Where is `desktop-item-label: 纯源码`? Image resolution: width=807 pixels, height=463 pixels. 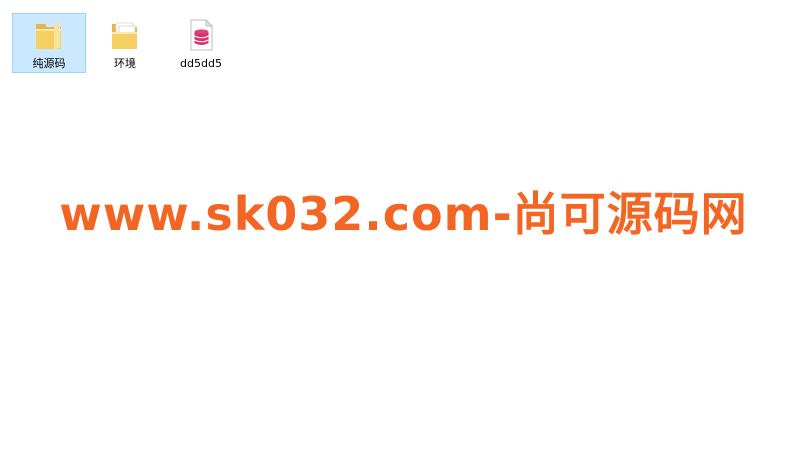 desktop-item-label: 纯源码 is located at coordinates (49, 63).